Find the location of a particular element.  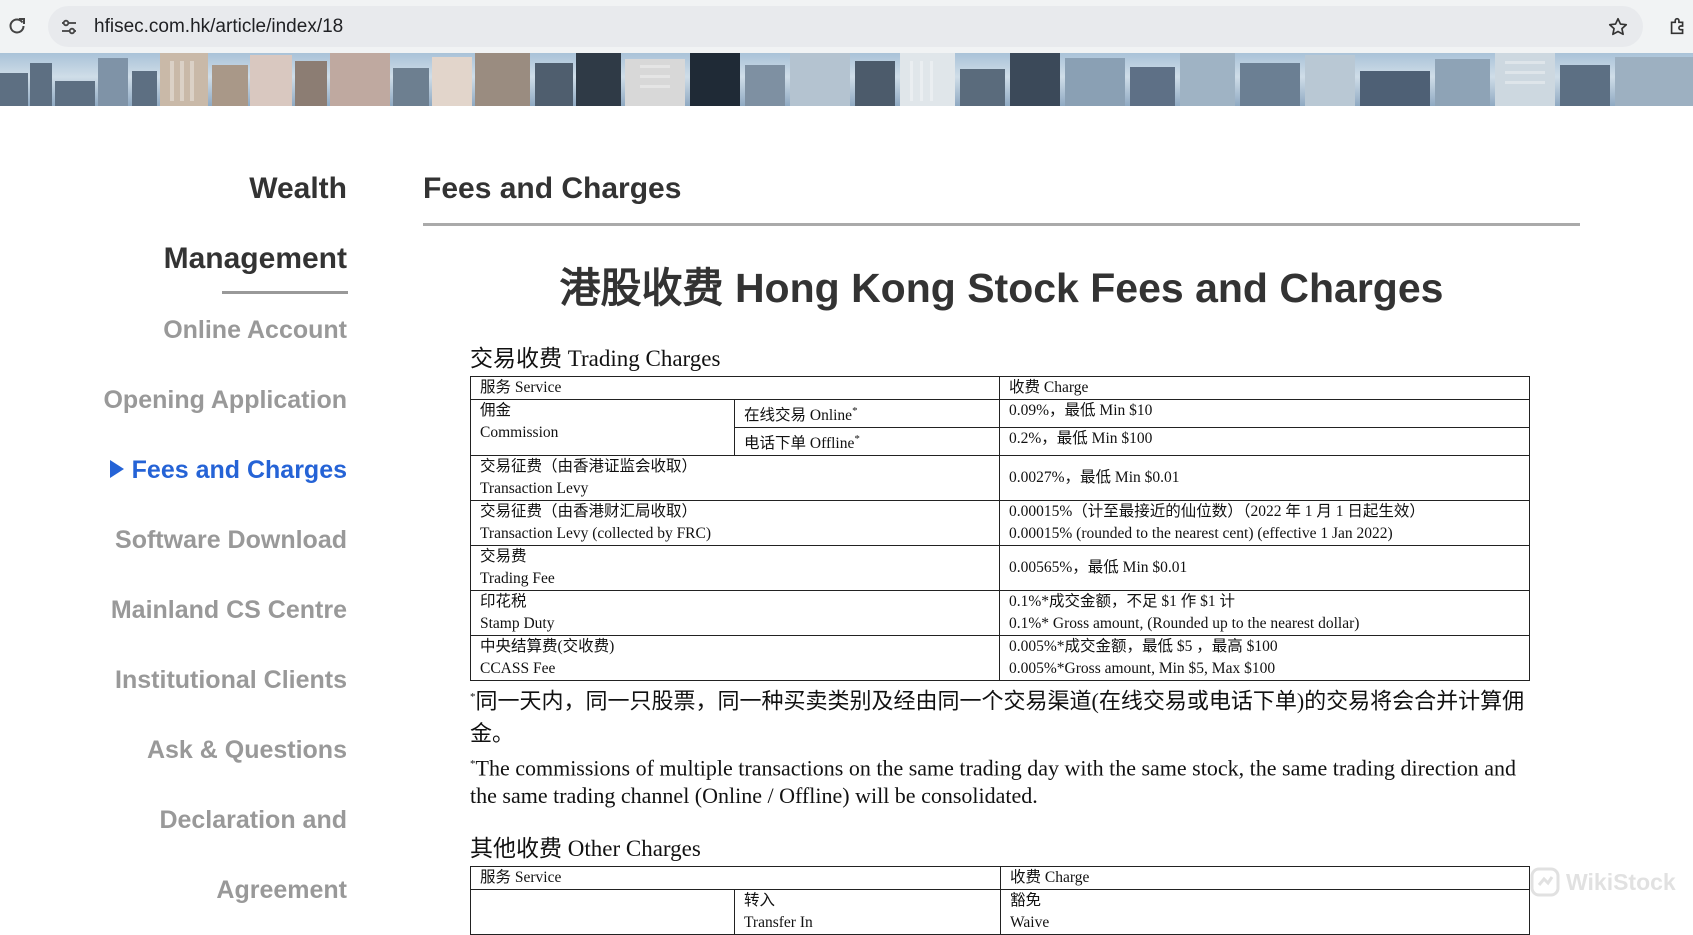

sidebar-title-line2: Management is located at coordinates (255, 258).